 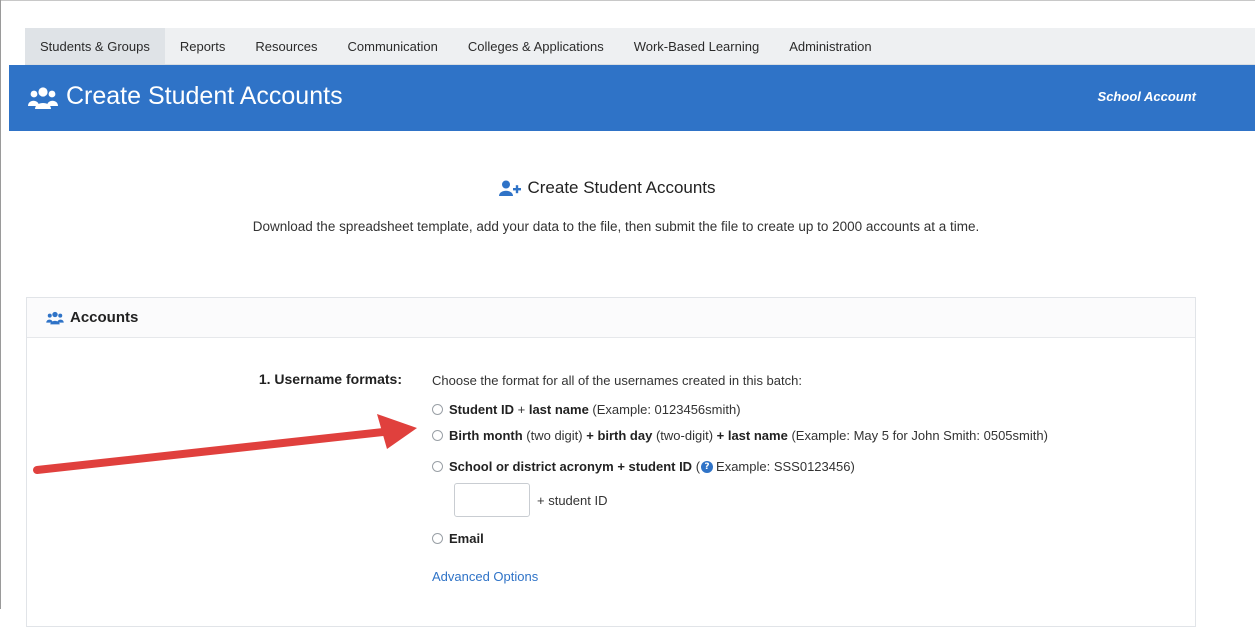 I want to click on window-border, so click(x=628, y=0).